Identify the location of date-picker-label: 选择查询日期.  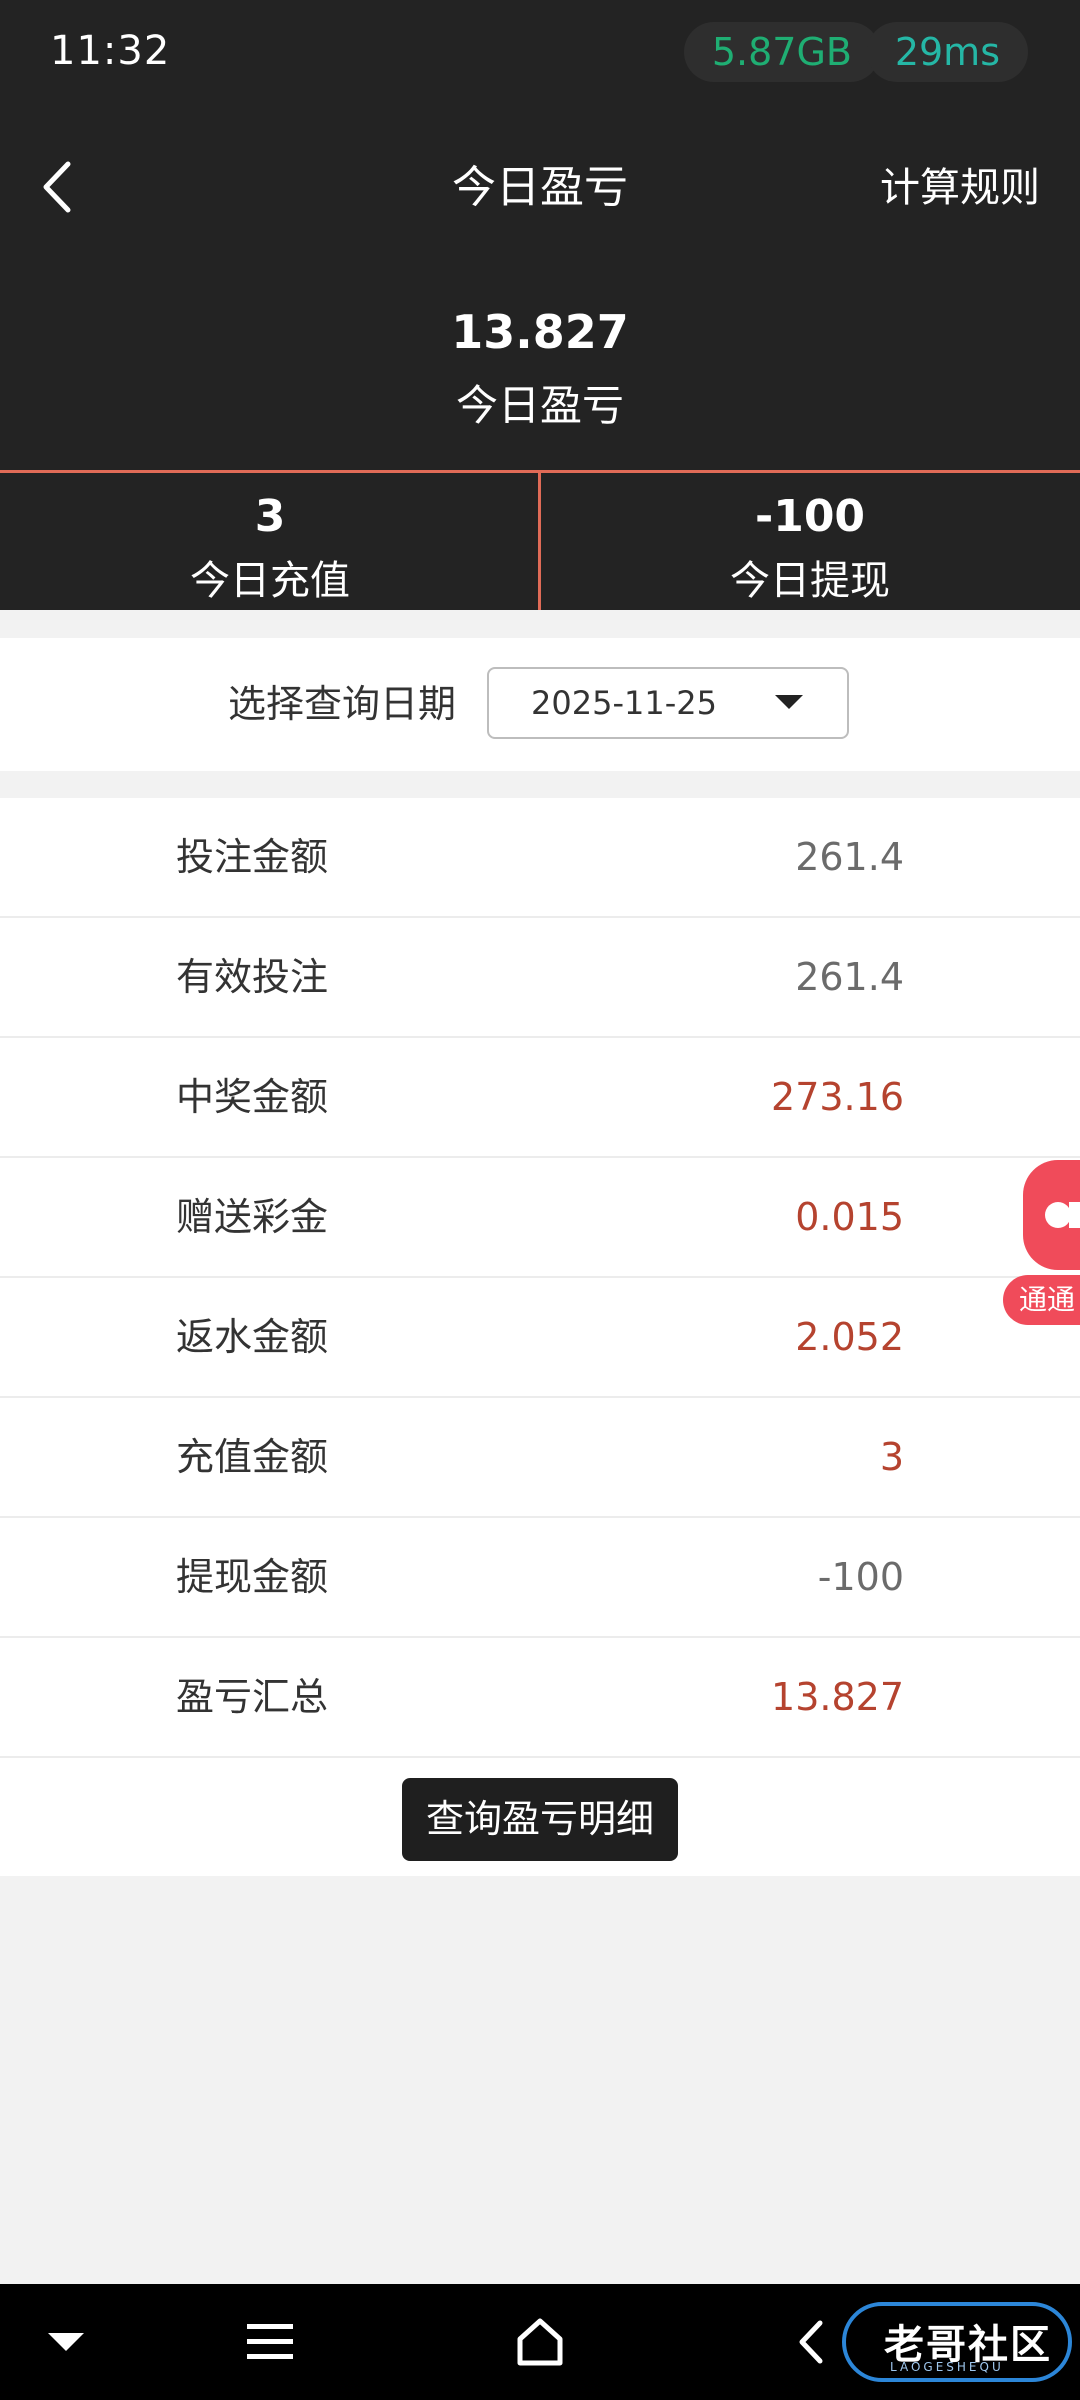
(342, 704).